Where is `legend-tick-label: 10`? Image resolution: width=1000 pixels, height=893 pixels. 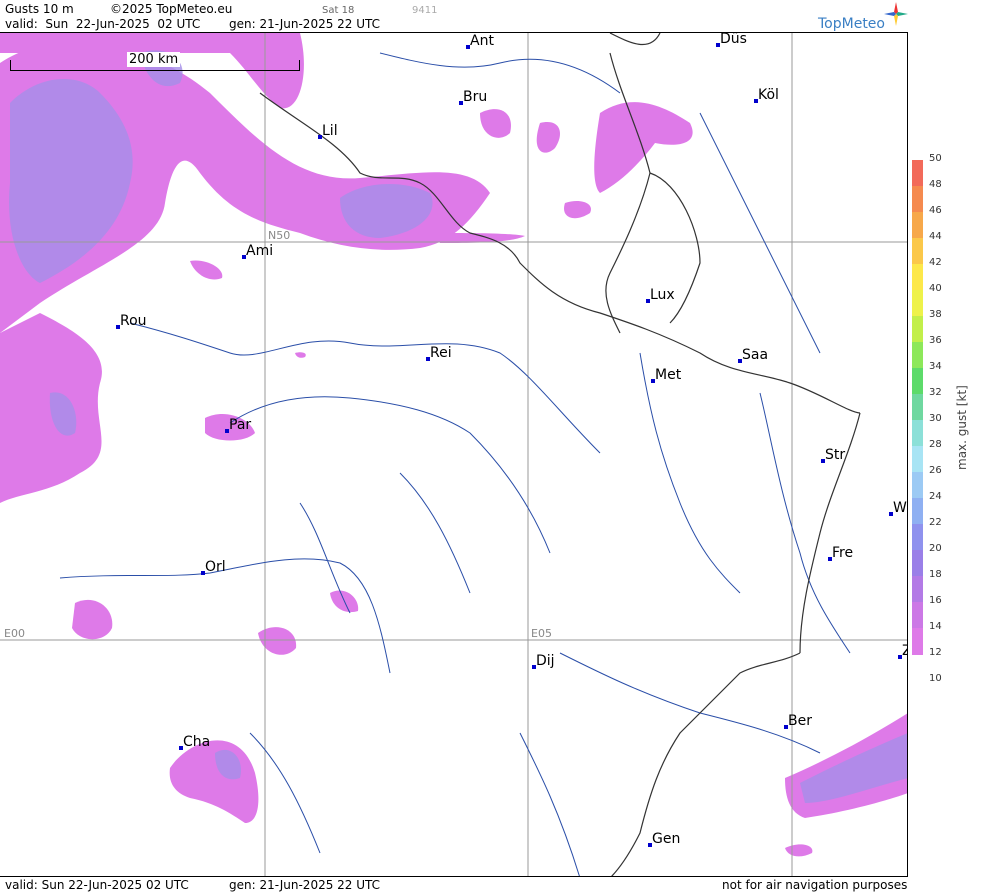 legend-tick-label: 10 is located at coordinates (935, 678).